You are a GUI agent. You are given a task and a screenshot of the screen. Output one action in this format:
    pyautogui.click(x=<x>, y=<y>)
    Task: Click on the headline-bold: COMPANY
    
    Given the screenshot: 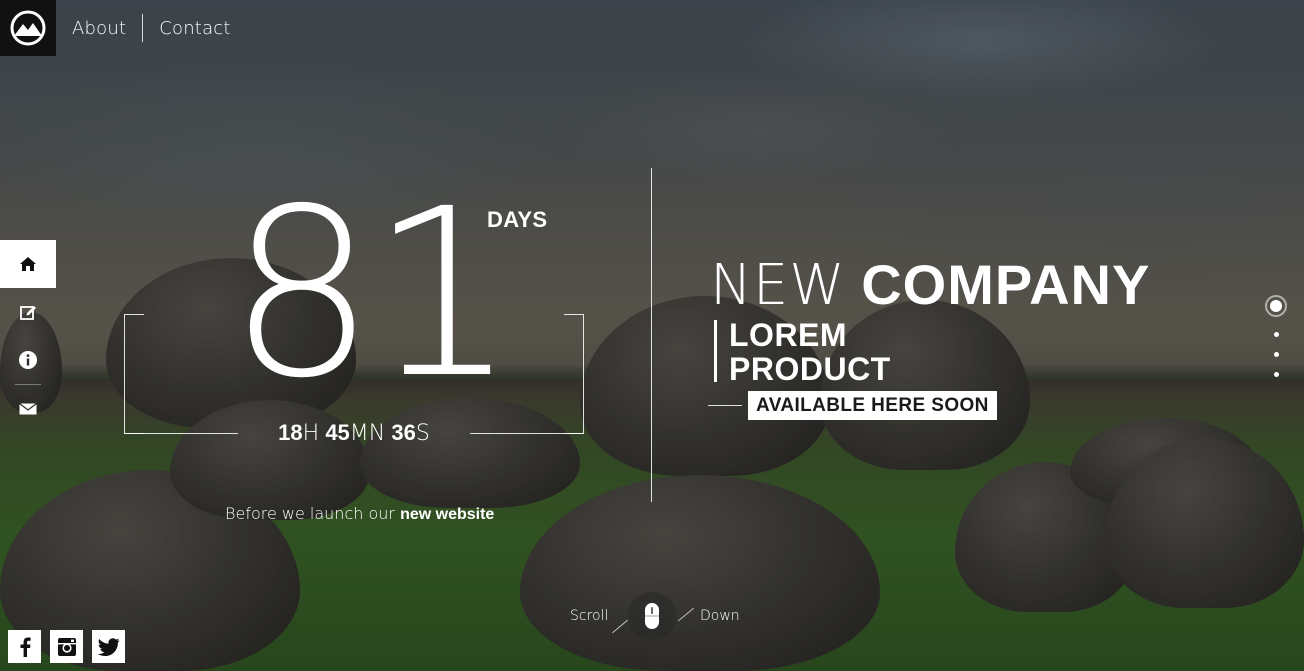 What is the action you would take?
    pyautogui.click(x=1006, y=284)
    